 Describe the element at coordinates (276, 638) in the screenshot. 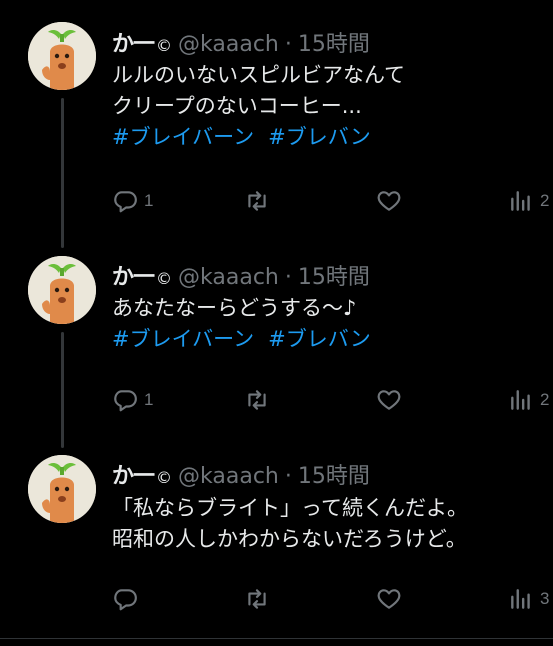

I see `divider` at that location.